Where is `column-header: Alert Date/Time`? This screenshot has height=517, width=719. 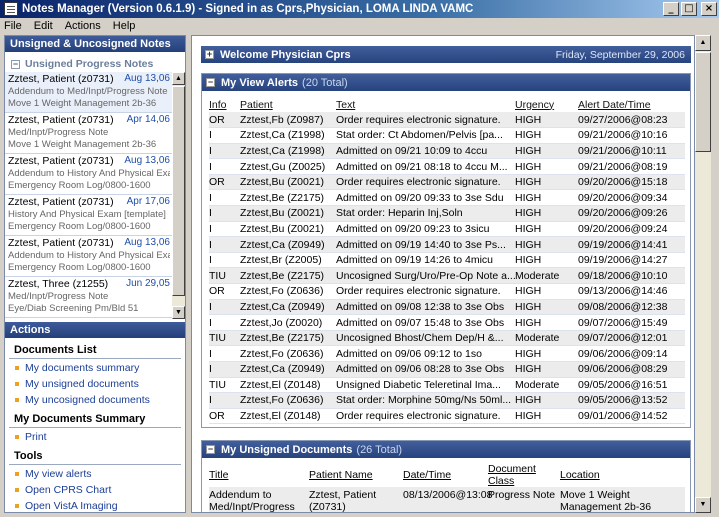
column-header: Alert Date/Time is located at coordinates (631, 104).